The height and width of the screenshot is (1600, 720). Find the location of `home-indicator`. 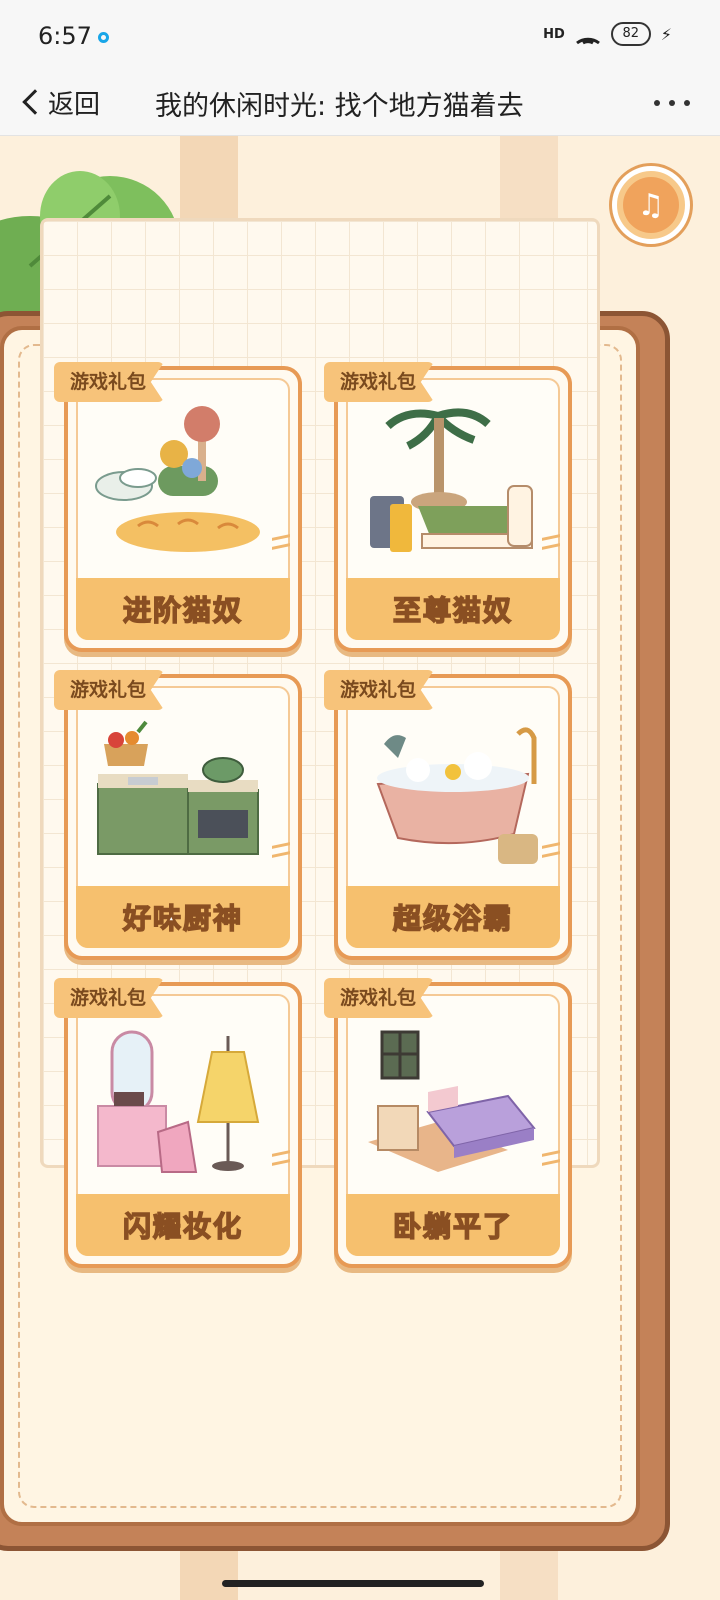

home-indicator is located at coordinates (353, 1583).